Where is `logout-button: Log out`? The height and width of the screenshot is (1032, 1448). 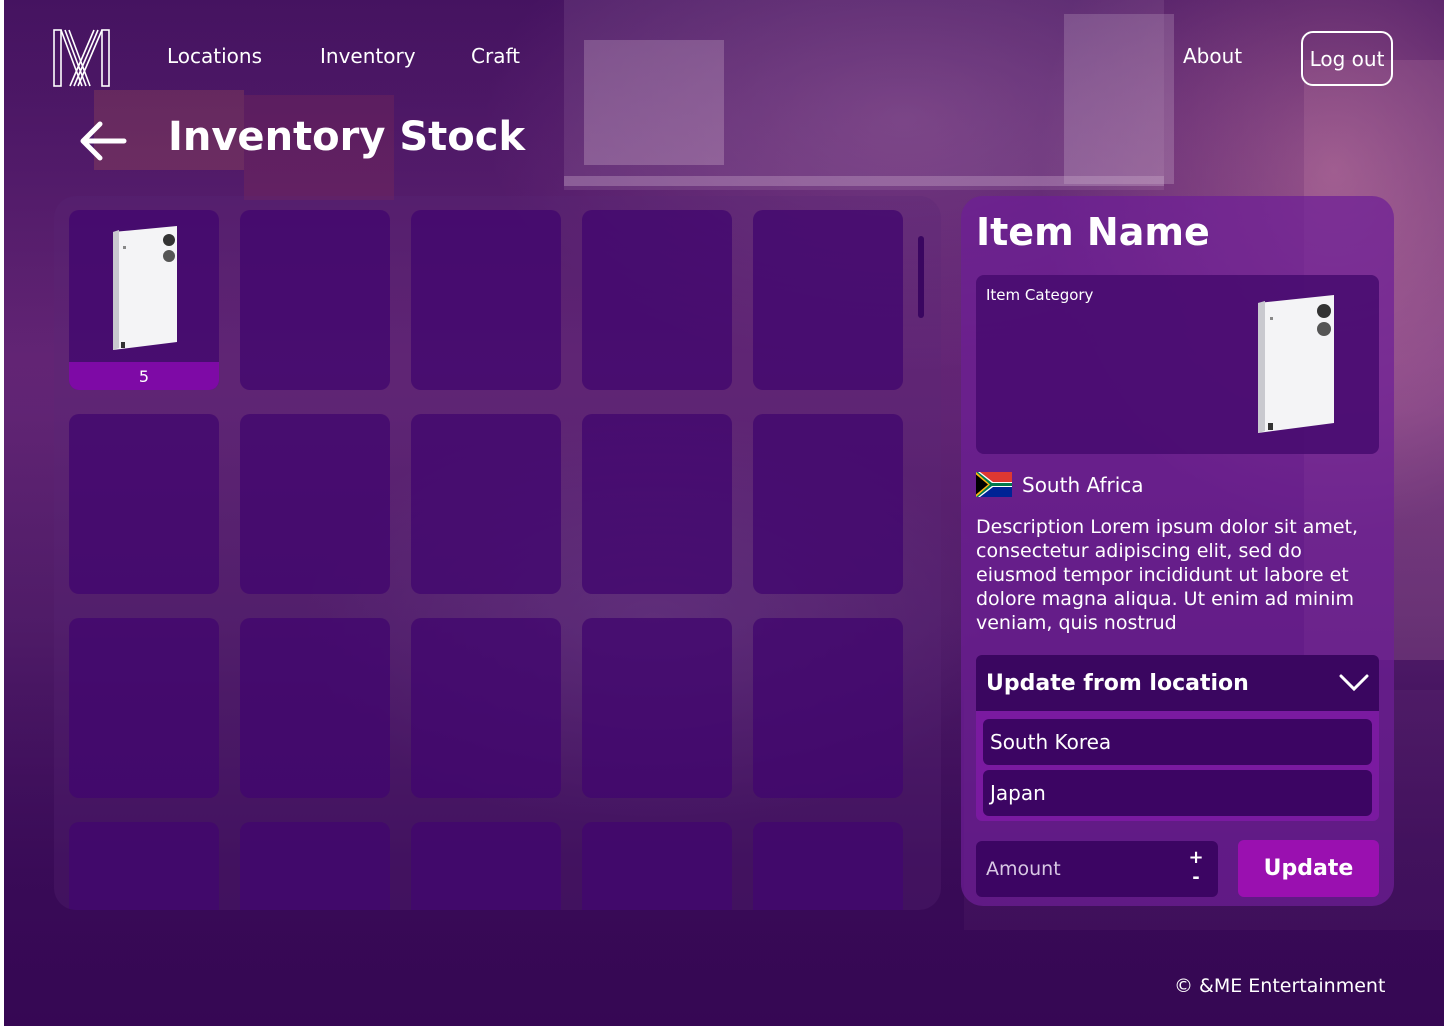
logout-button: Log out is located at coordinates (1347, 58).